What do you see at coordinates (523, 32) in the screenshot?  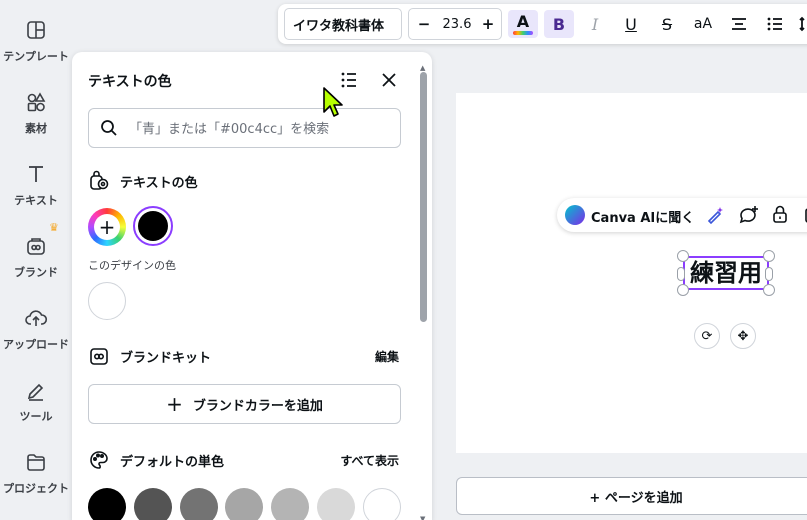 I see `rainbow-bar-icon` at bounding box center [523, 32].